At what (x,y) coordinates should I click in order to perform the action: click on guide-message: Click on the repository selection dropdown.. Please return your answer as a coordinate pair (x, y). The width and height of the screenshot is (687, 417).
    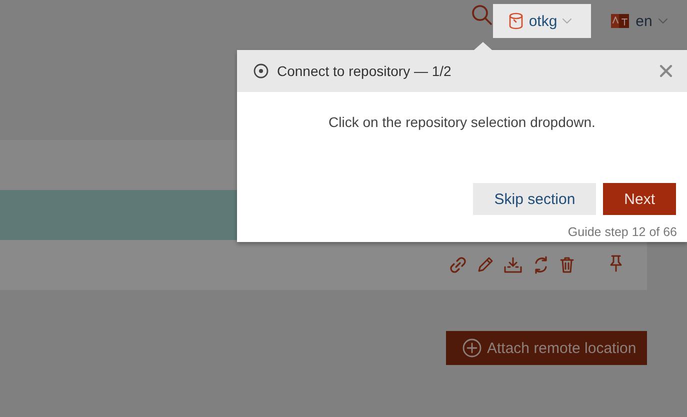
    Looking at the image, I should click on (462, 122).